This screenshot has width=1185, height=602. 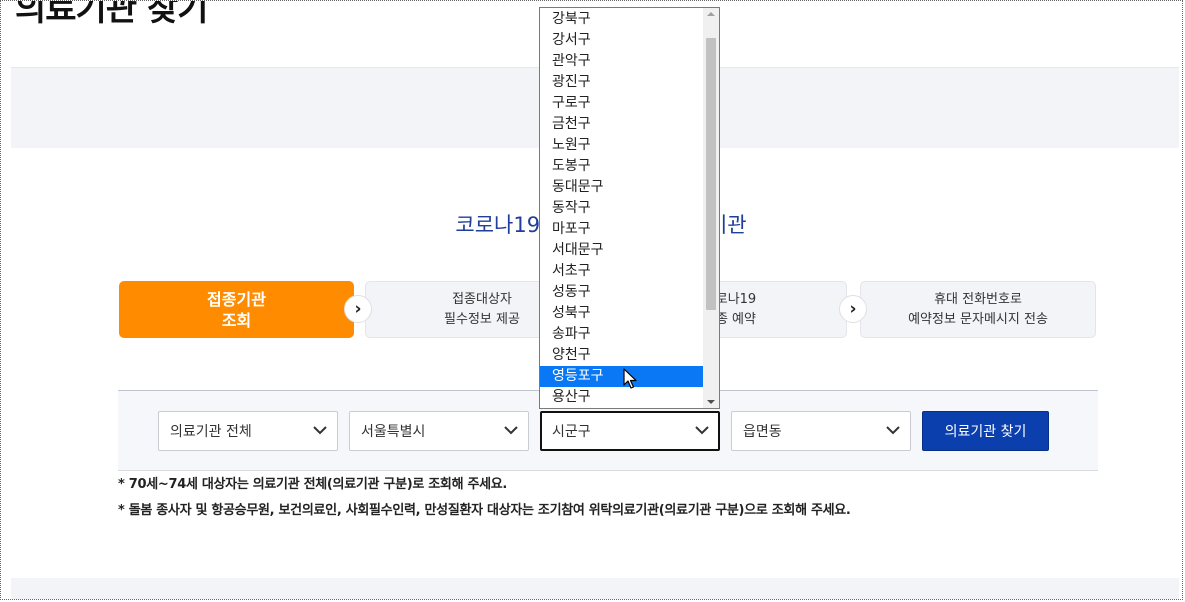 What do you see at coordinates (621, 187) in the screenshot?
I see `district-option: 동대문구` at bounding box center [621, 187].